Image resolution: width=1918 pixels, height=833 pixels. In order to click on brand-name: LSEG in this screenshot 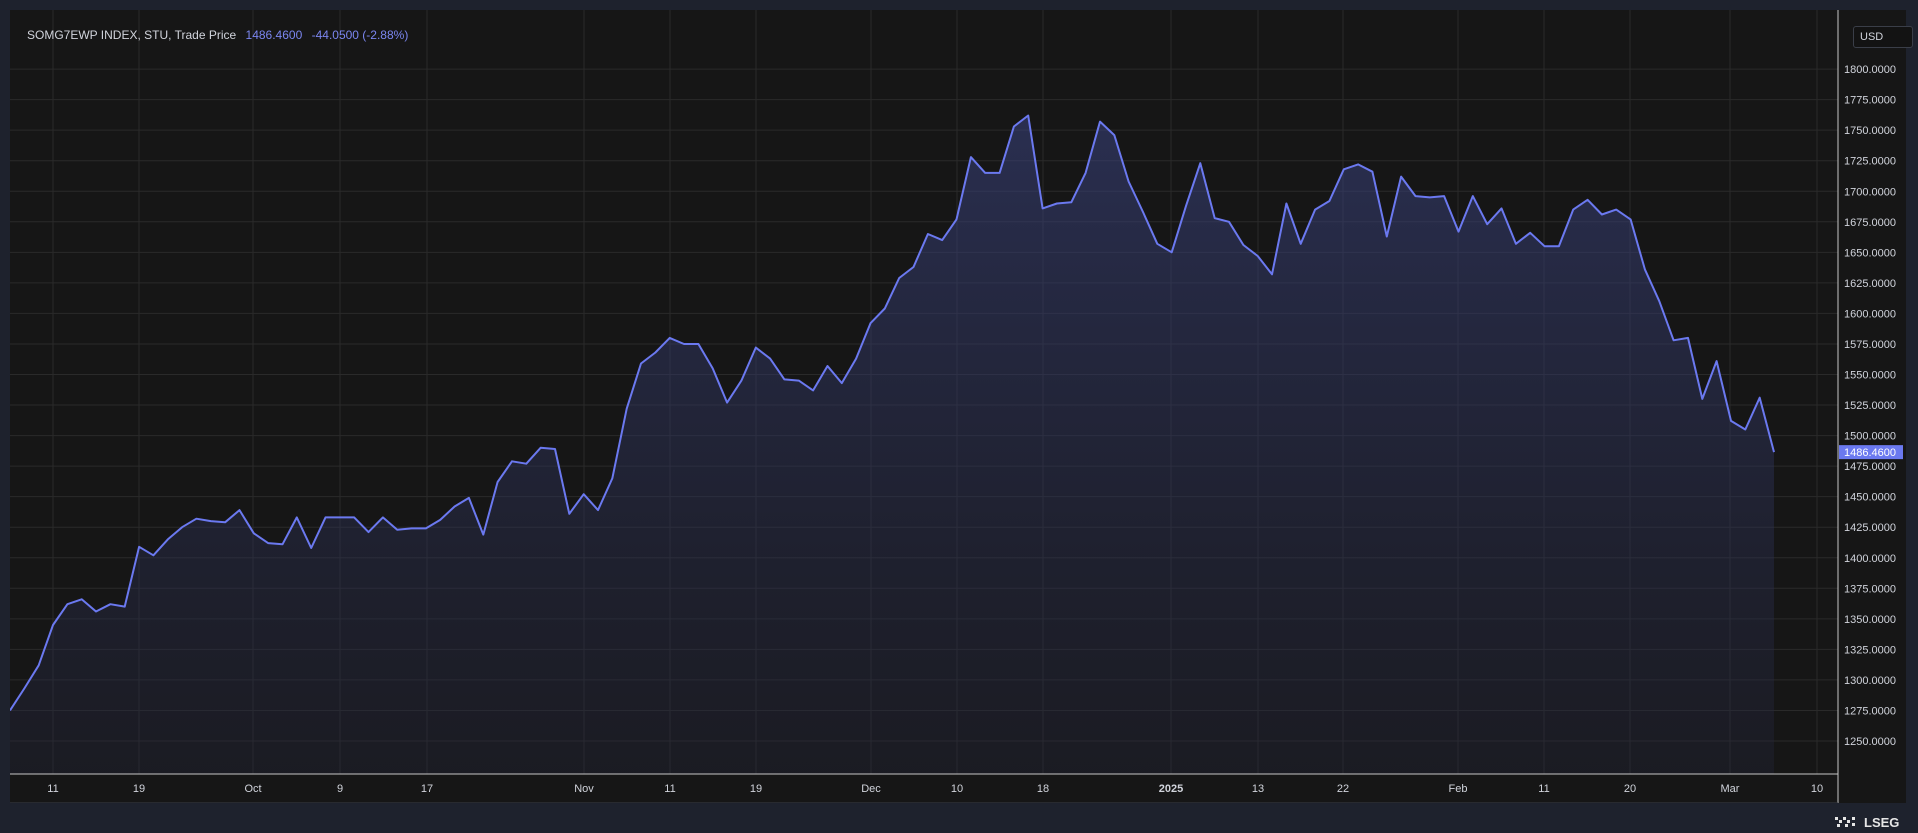, I will do `click(1882, 822)`.